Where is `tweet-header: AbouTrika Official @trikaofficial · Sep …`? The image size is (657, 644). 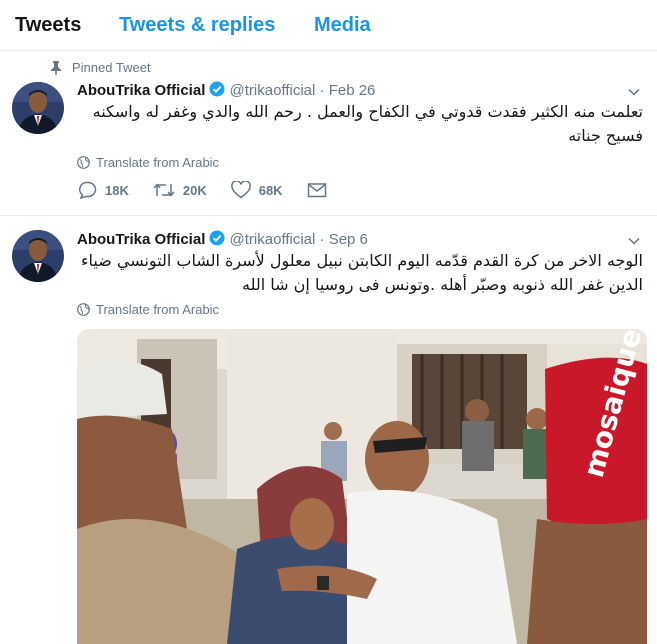 tweet-header: AbouTrika Official @trikaofficial · Sep … is located at coordinates (222, 239).